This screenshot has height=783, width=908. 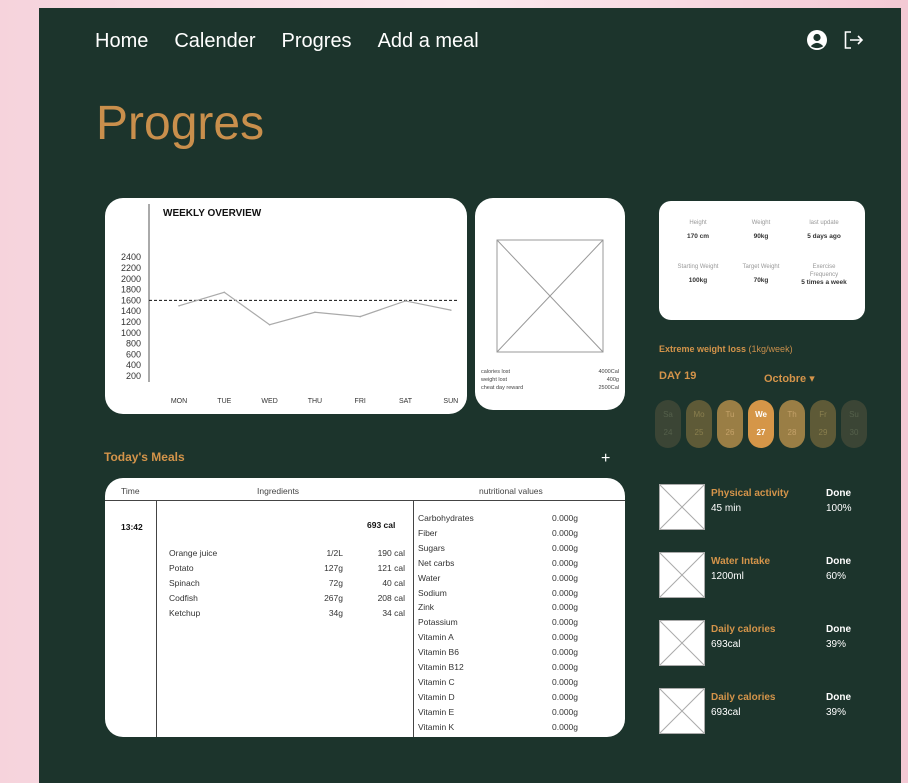 What do you see at coordinates (131, 290) in the screenshot?
I see `y-tick-label: 1800` at bounding box center [131, 290].